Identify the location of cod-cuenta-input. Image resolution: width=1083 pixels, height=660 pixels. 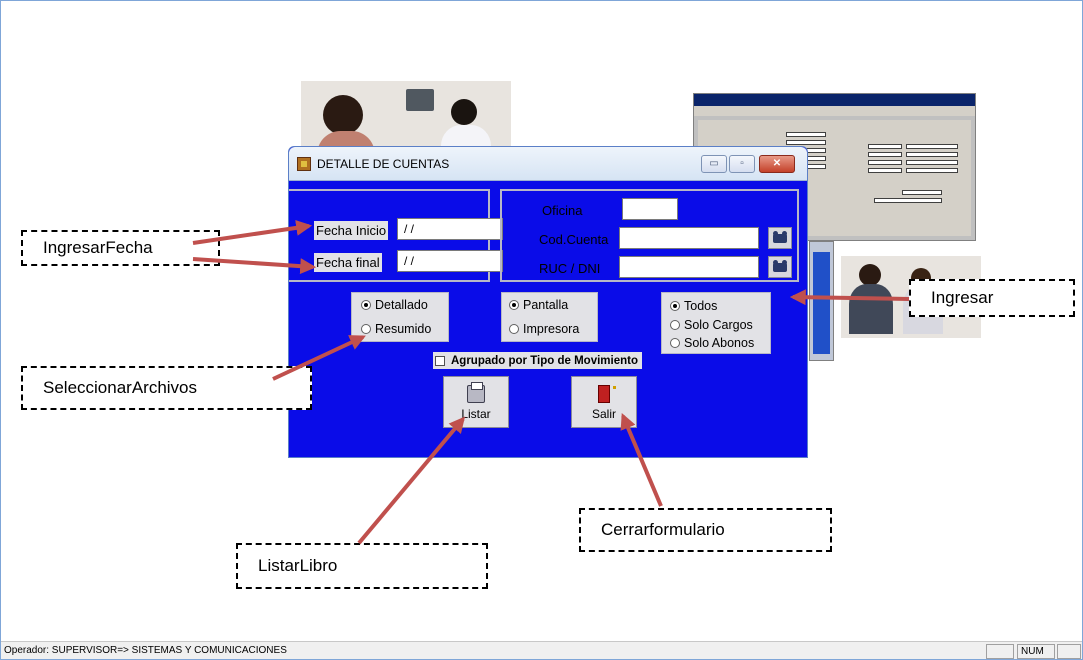
(689, 238).